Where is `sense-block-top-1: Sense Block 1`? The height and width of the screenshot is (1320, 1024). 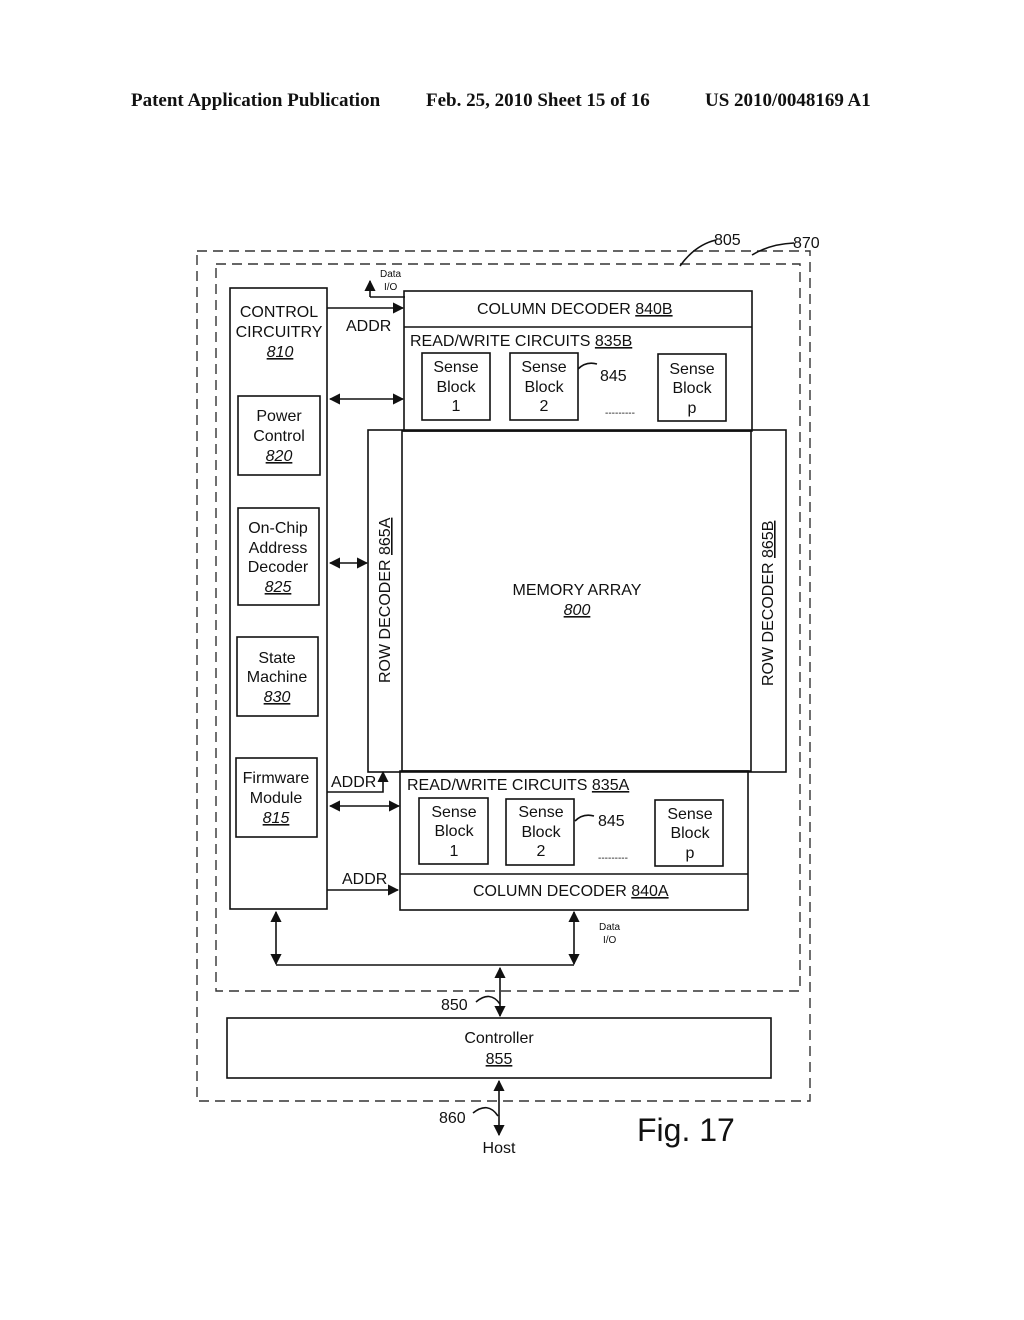
sense-block-top-1: Sense Block 1 is located at coordinates (456, 386).